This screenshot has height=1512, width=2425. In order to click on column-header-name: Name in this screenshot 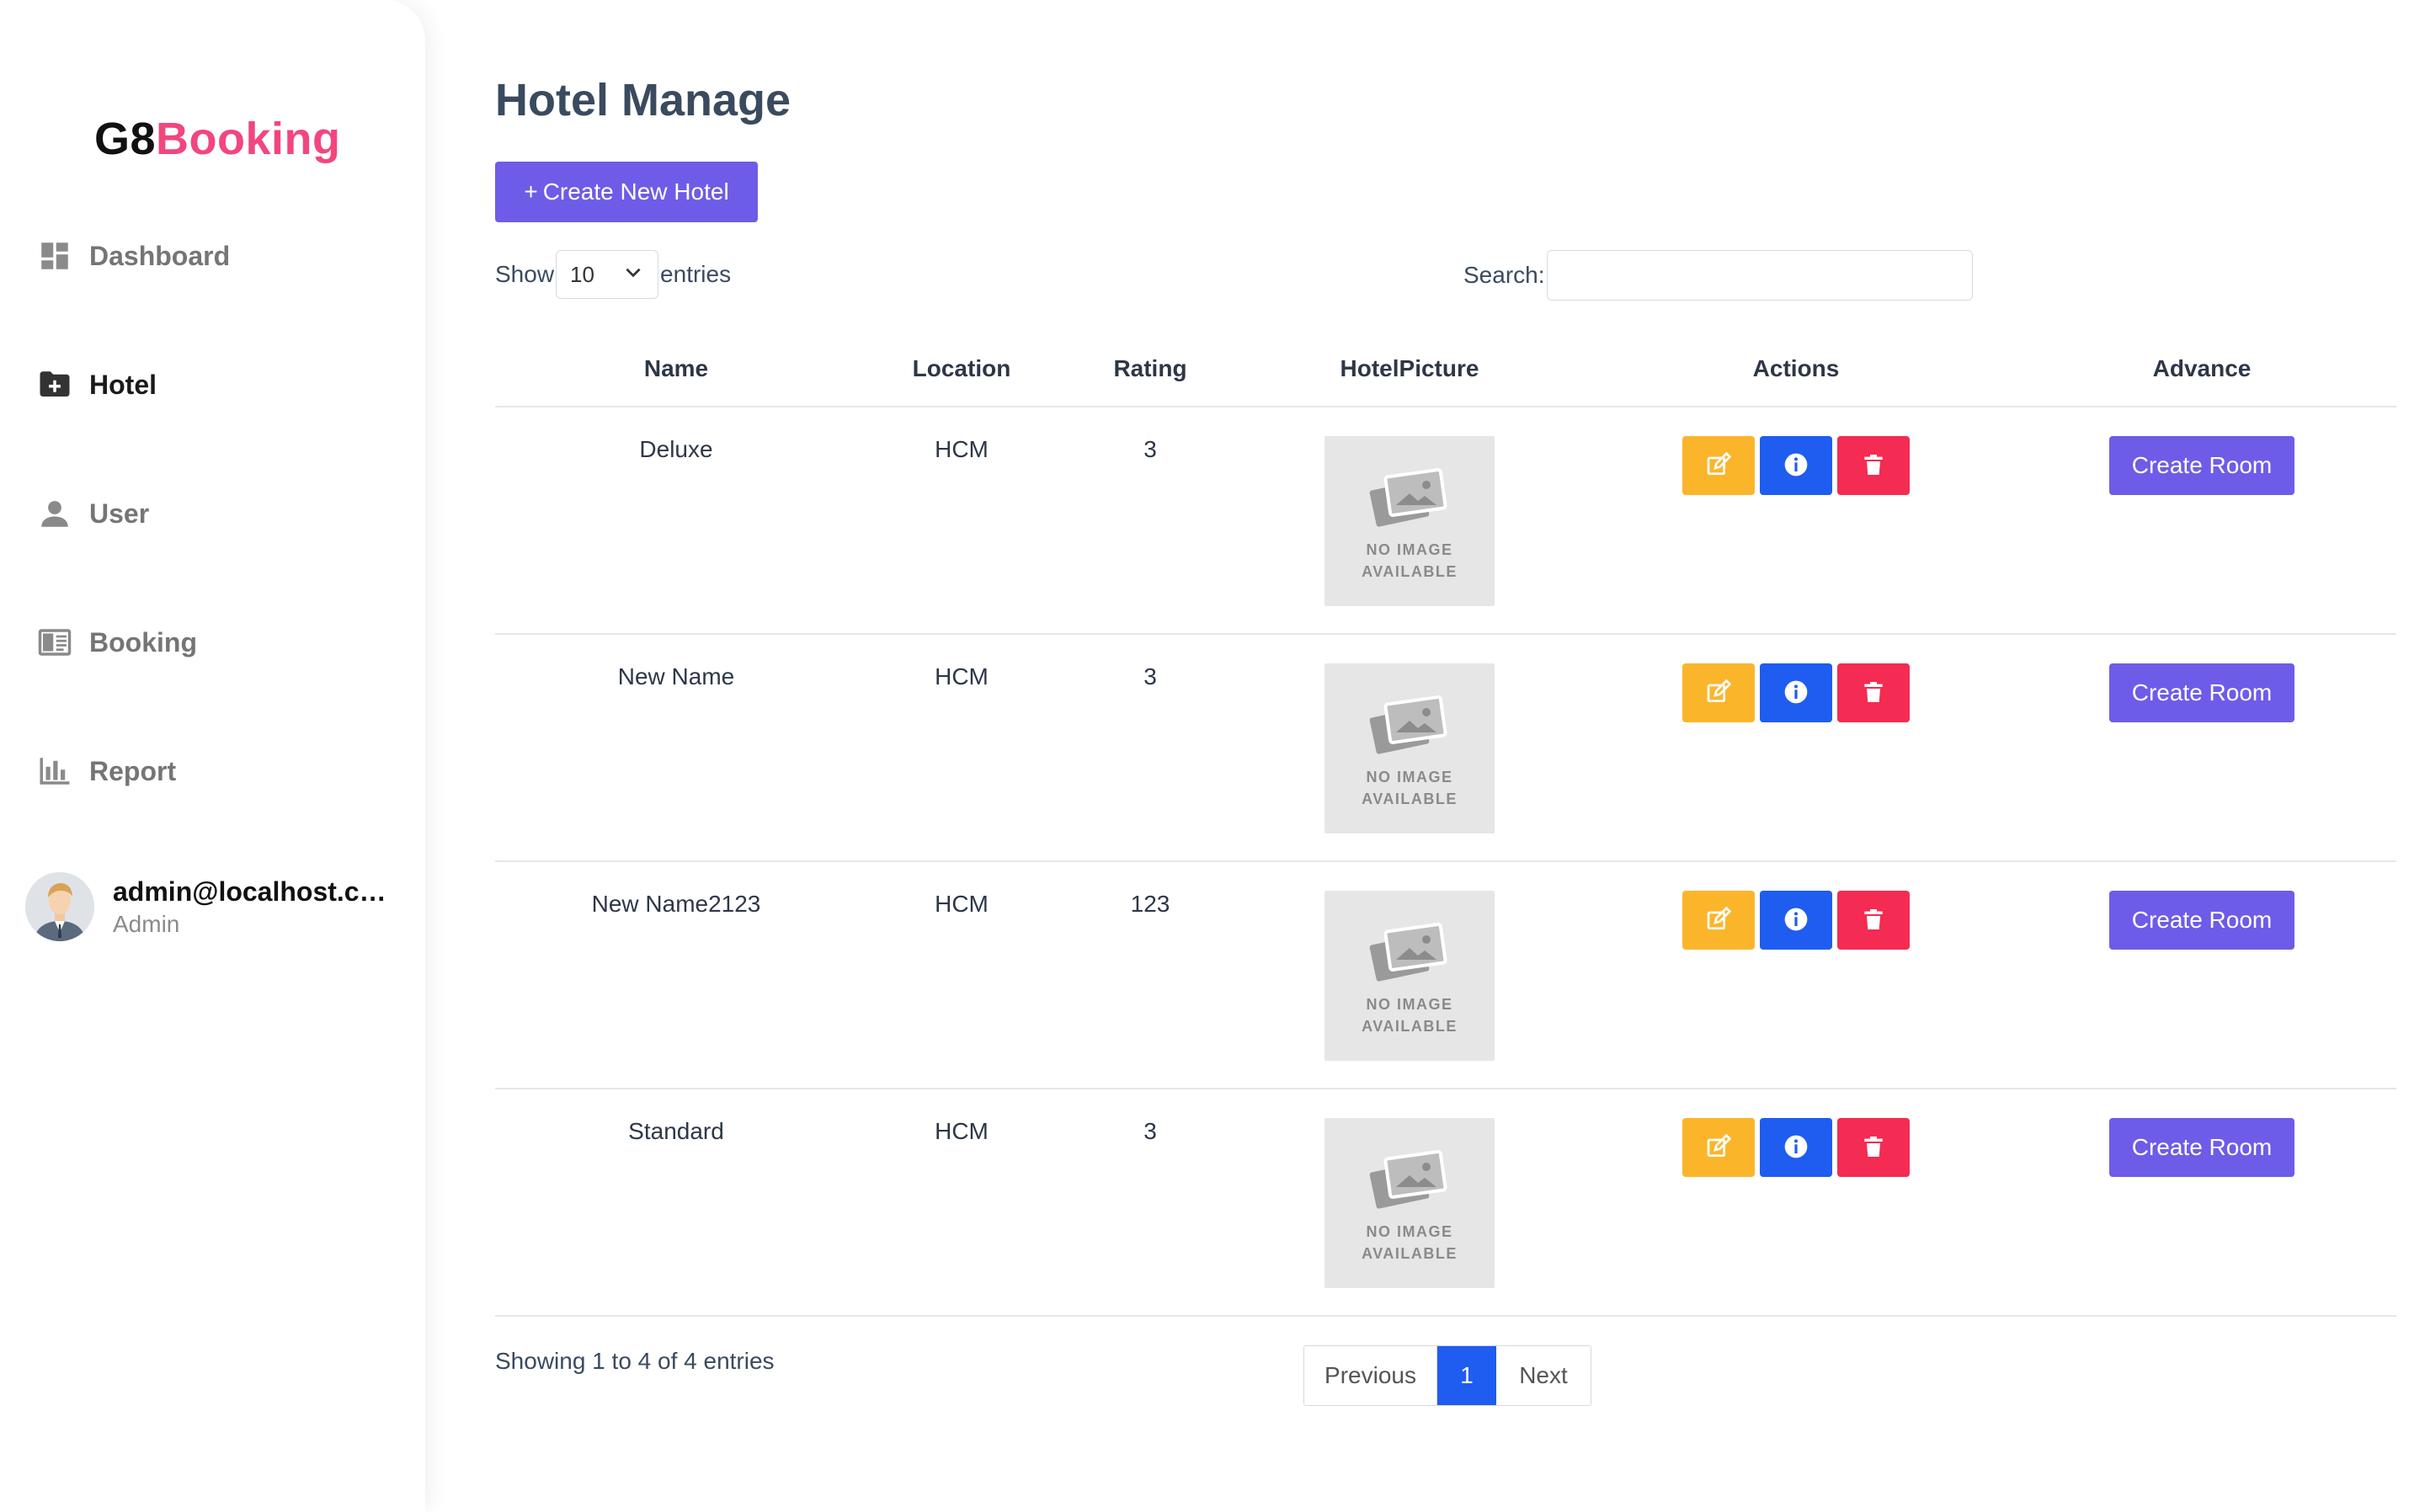, I will do `click(676, 369)`.